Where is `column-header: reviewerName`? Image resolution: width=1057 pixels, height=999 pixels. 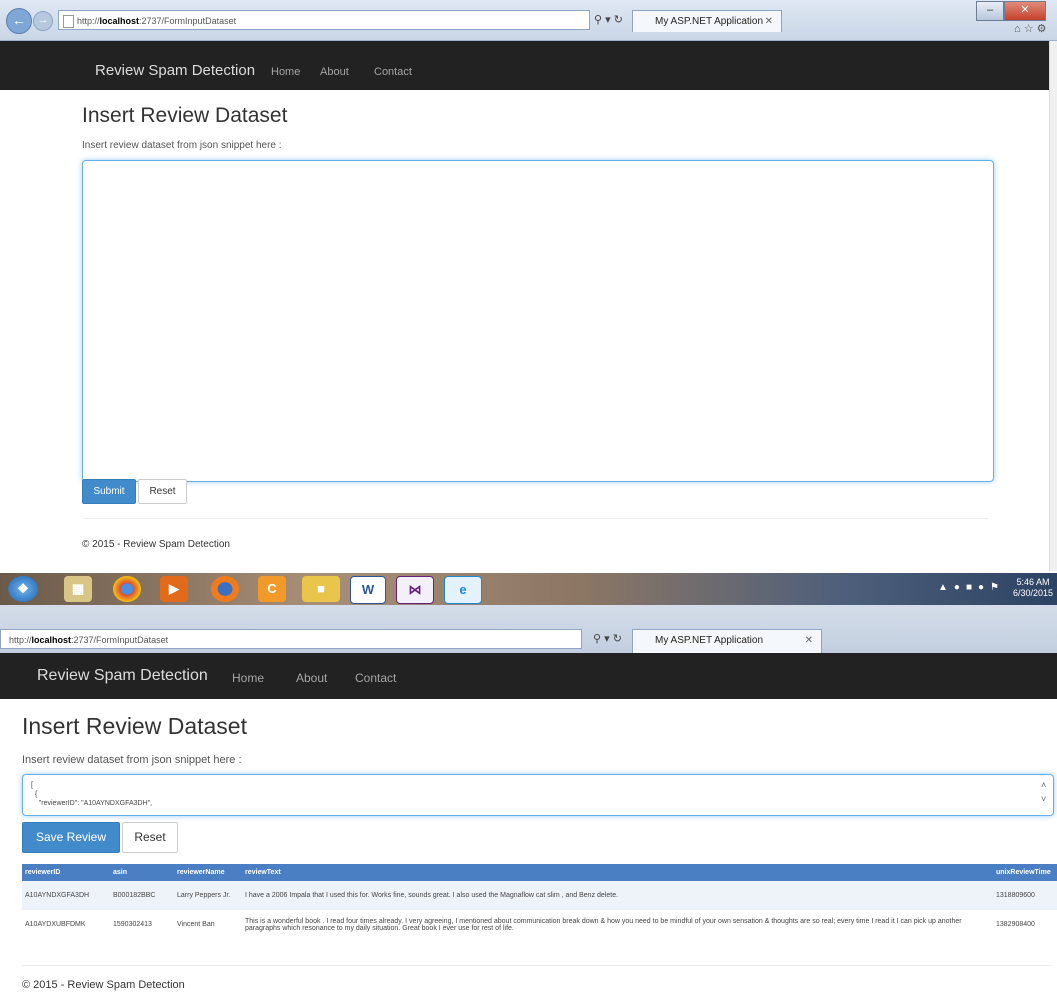 column-header: reviewerName is located at coordinates (208, 872).